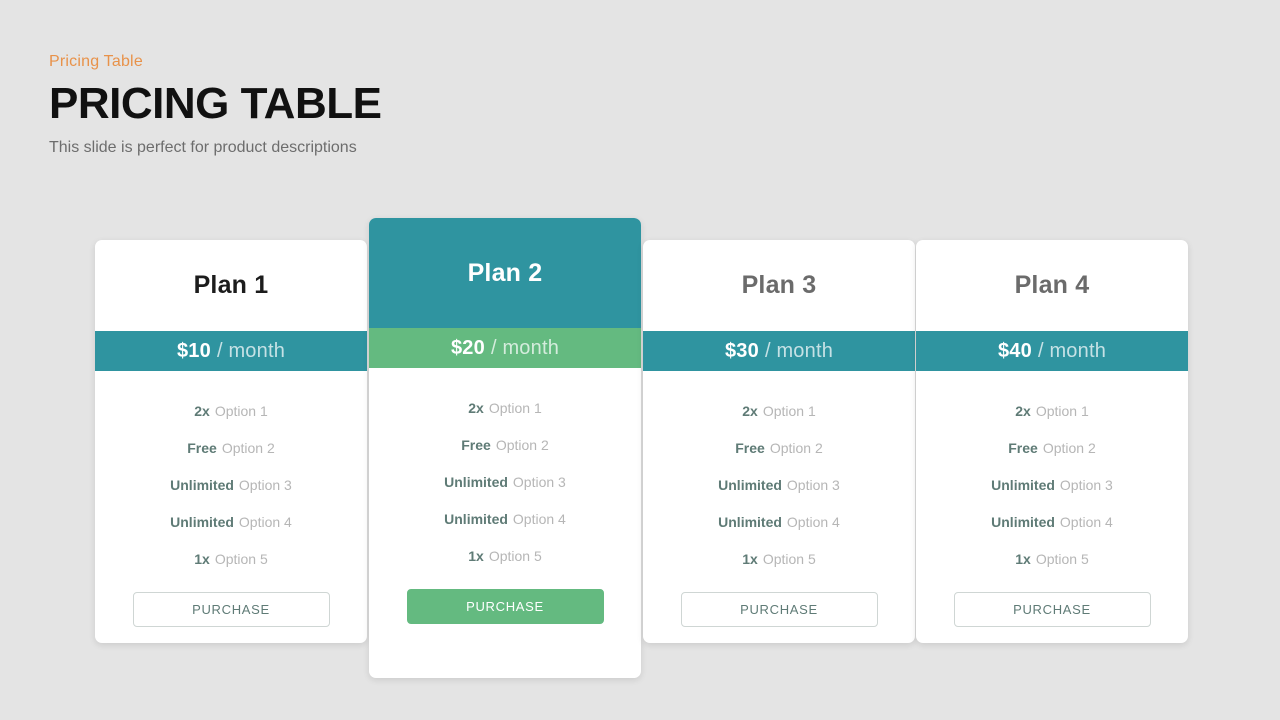 This screenshot has height=720, width=1280. I want to click on price-bar: $30 / month, so click(779, 351).